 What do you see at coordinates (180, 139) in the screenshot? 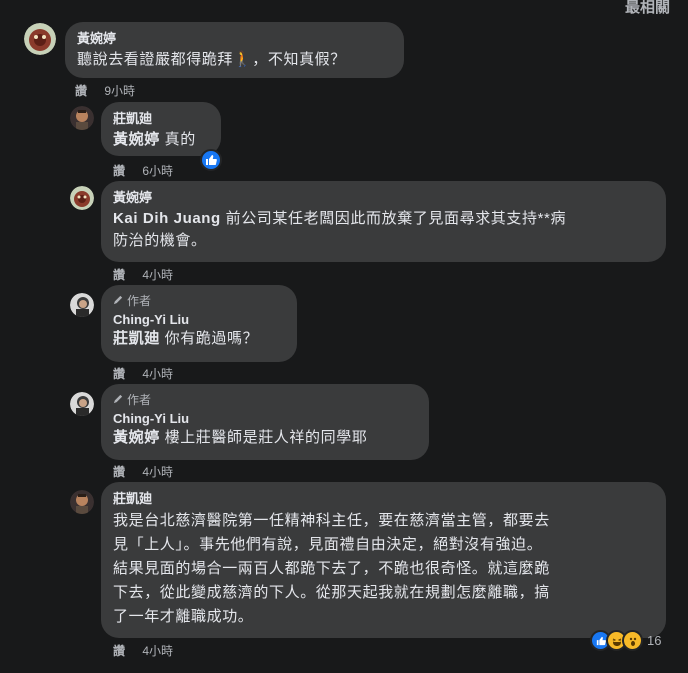
I see `comment-body: 真的` at bounding box center [180, 139].